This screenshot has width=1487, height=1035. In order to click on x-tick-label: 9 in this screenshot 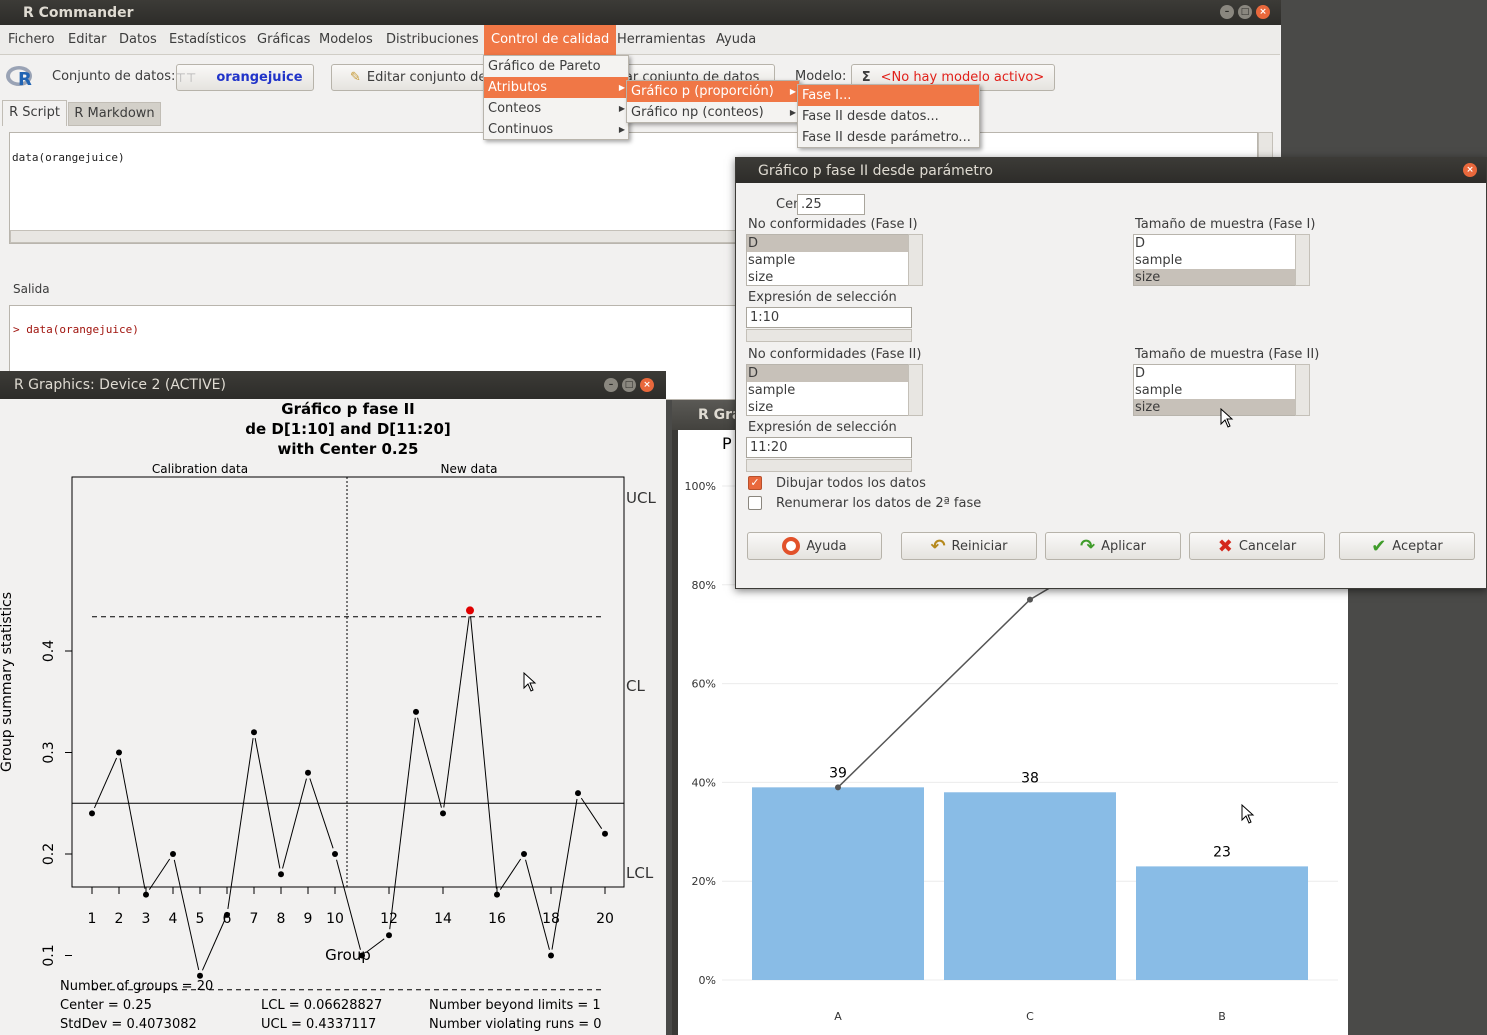, I will do `click(308, 919)`.